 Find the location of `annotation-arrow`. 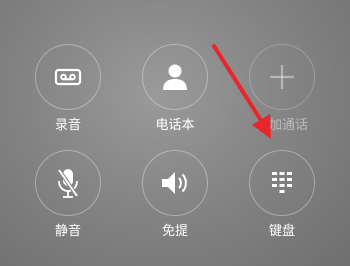

annotation-arrow is located at coordinates (241, 91).